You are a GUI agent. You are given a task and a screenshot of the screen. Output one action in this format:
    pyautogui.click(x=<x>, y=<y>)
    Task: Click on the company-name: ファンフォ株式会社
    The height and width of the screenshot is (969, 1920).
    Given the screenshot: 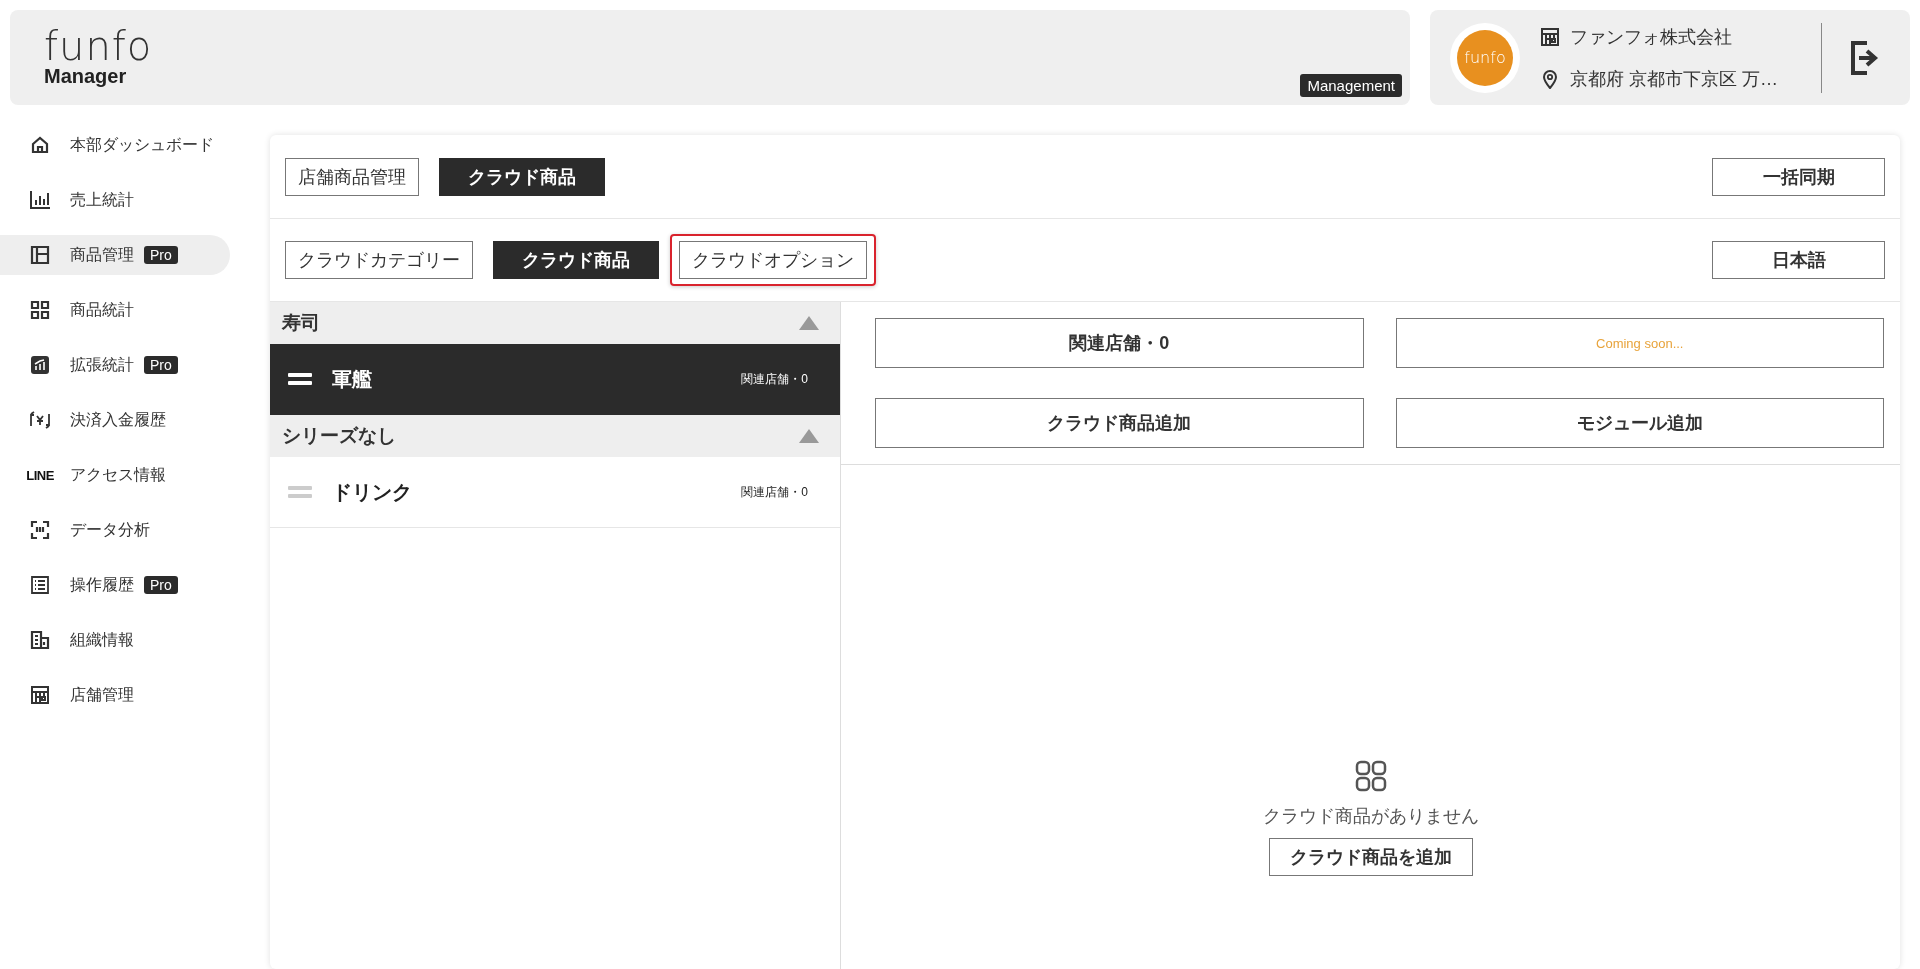 What is the action you would take?
    pyautogui.click(x=1651, y=37)
    